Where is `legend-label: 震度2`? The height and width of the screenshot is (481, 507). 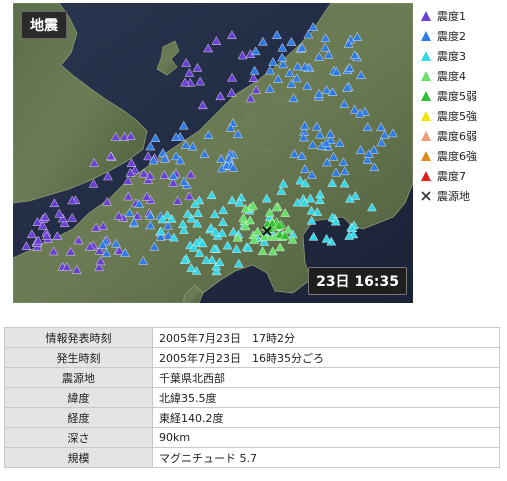
legend-label: 震度2 is located at coordinates (451, 36).